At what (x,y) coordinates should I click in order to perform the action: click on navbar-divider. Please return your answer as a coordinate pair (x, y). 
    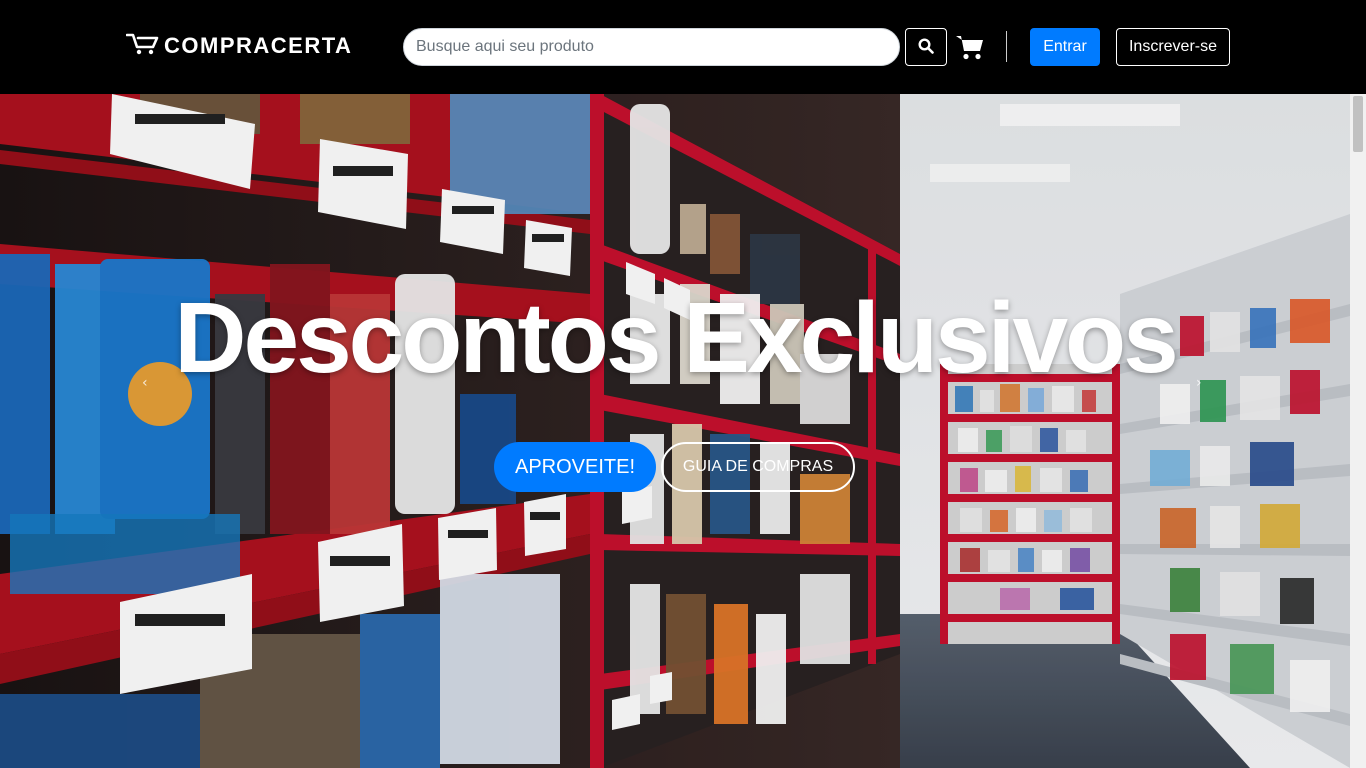
    Looking at the image, I should click on (1006, 46).